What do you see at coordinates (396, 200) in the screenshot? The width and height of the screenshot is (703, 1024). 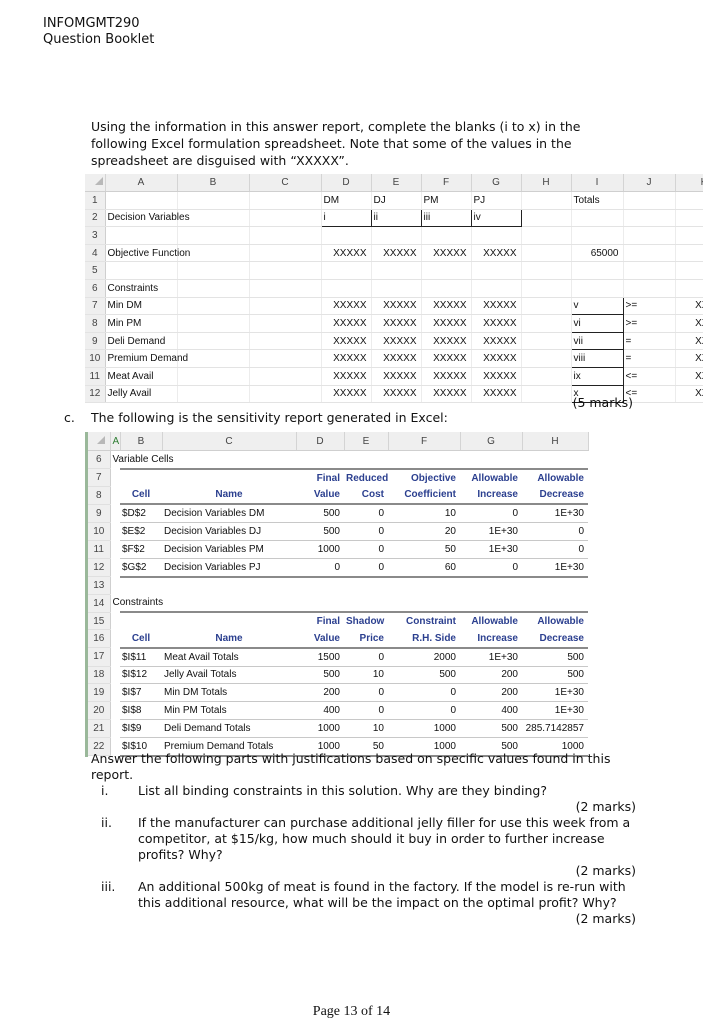 I see `var-header-dj: DJ` at bounding box center [396, 200].